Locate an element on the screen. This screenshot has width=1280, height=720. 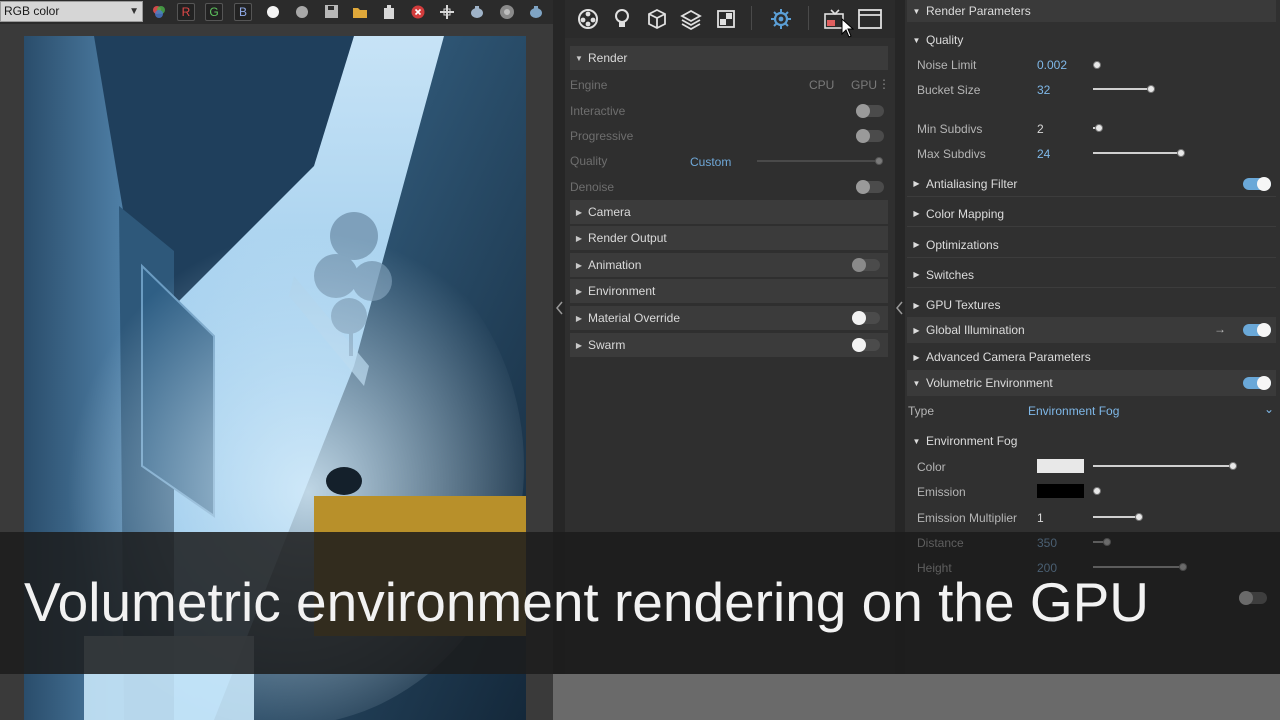
emission-multiplier-label: Emission Multiplier is located at coordinates (967, 518).